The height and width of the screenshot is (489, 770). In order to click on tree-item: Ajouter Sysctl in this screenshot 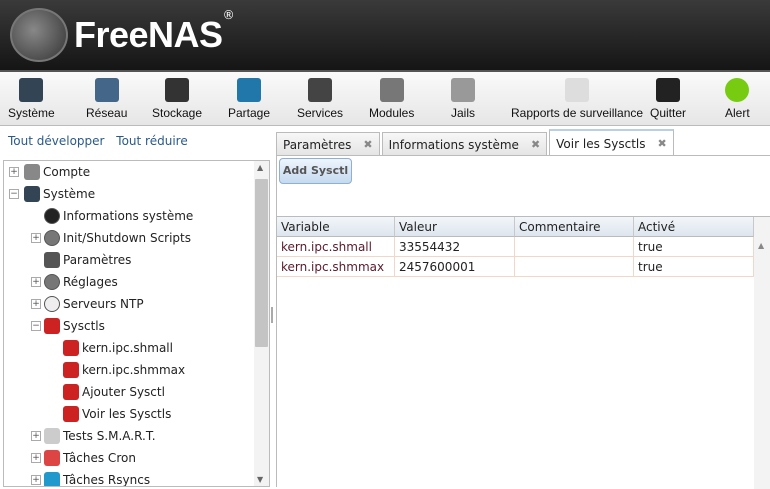, I will do `click(114, 392)`.